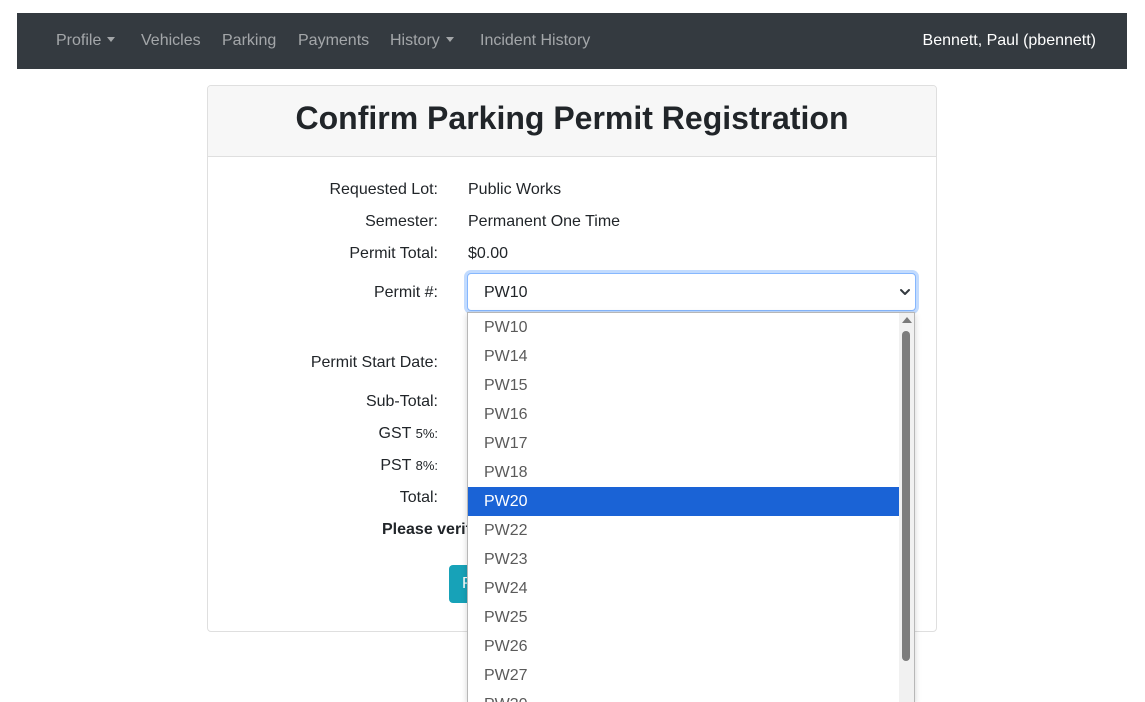 This screenshot has height=702, width=1145. What do you see at coordinates (418, 497) in the screenshot?
I see `total-label: Total:` at bounding box center [418, 497].